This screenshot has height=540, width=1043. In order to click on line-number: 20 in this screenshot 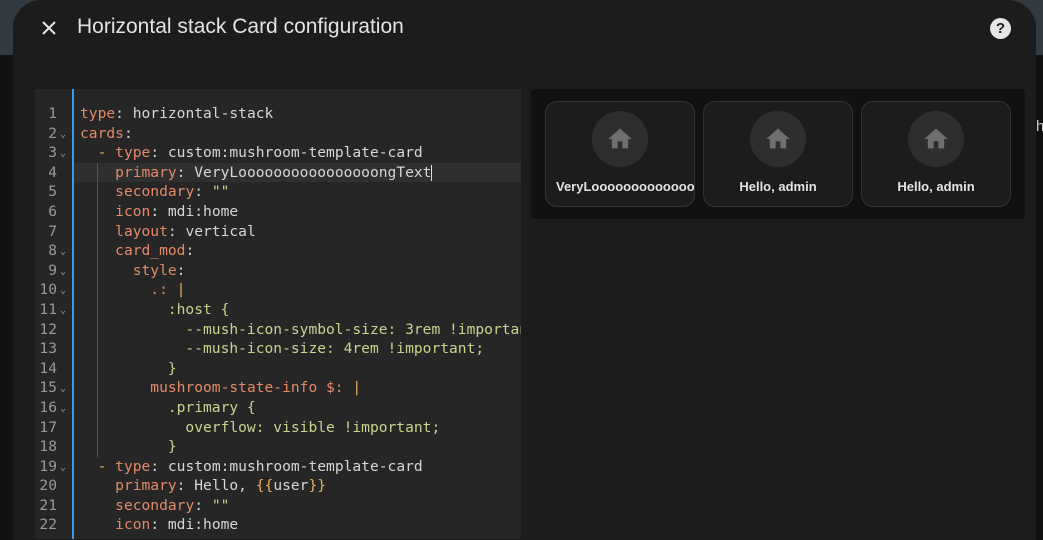, I will do `click(48, 486)`.